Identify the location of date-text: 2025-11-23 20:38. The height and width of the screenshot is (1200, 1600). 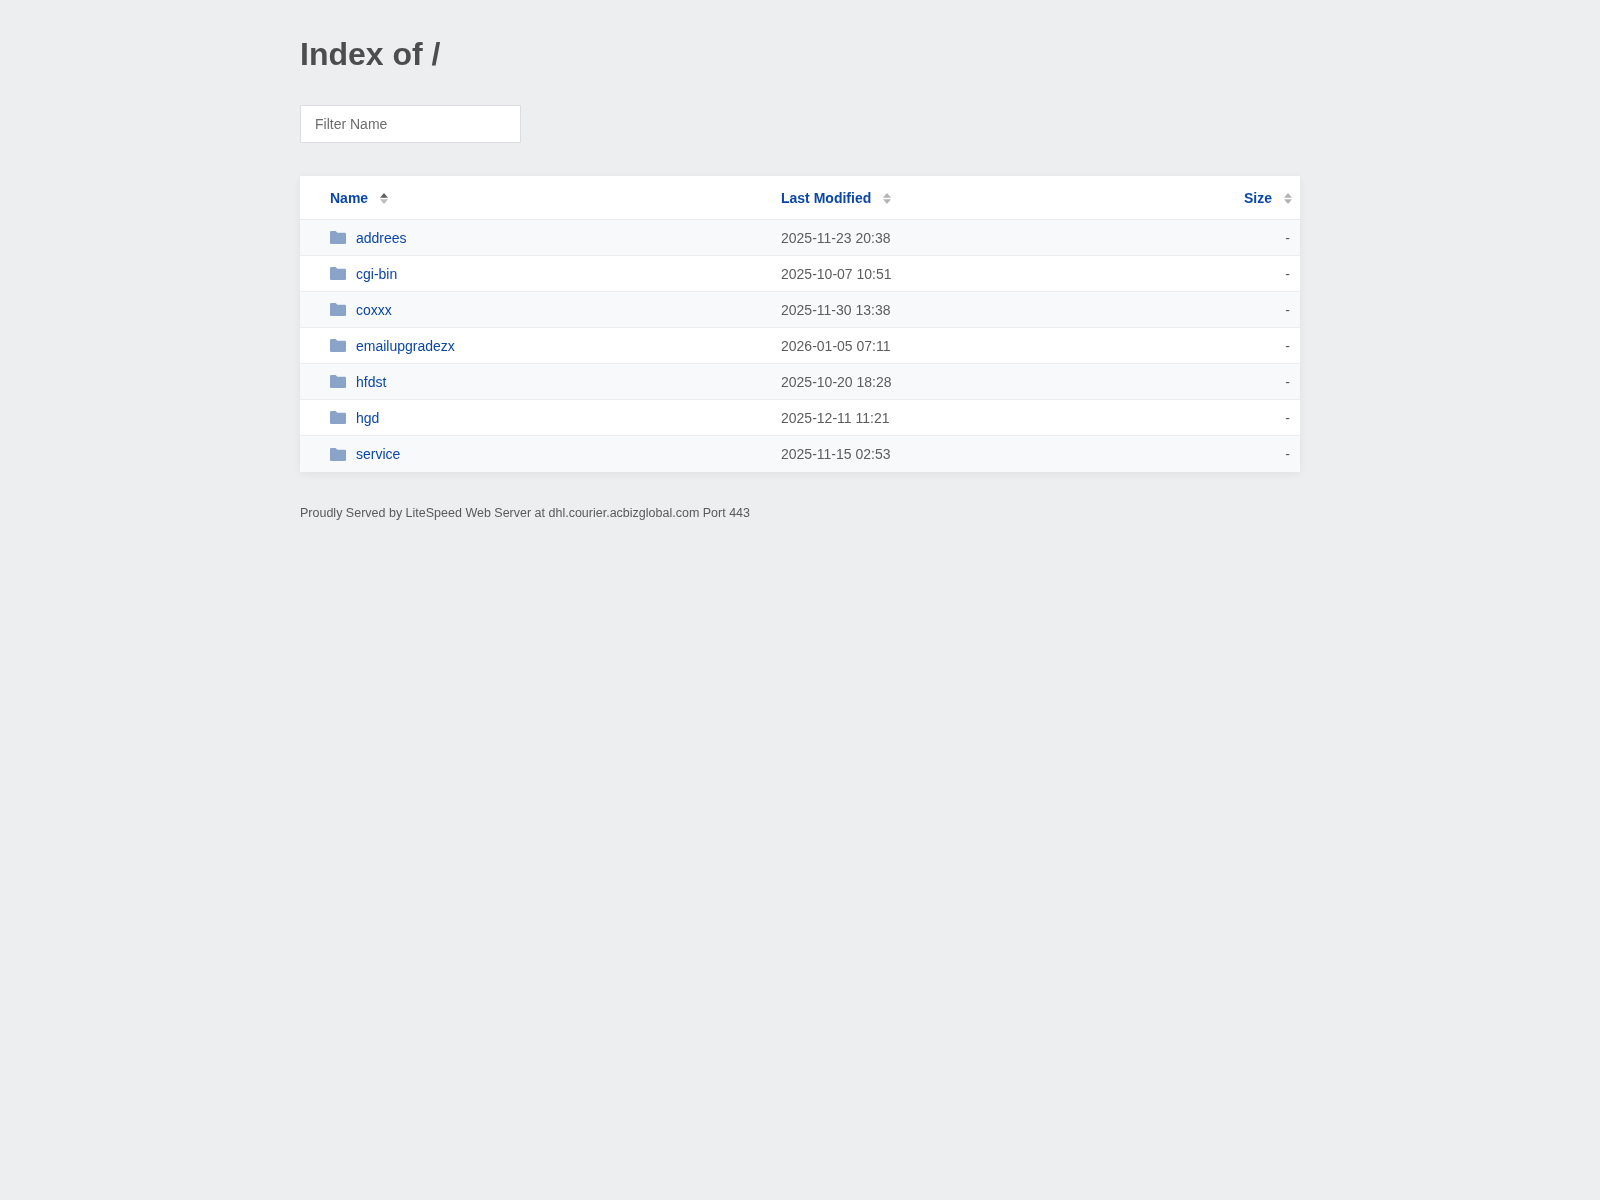
(836, 237).